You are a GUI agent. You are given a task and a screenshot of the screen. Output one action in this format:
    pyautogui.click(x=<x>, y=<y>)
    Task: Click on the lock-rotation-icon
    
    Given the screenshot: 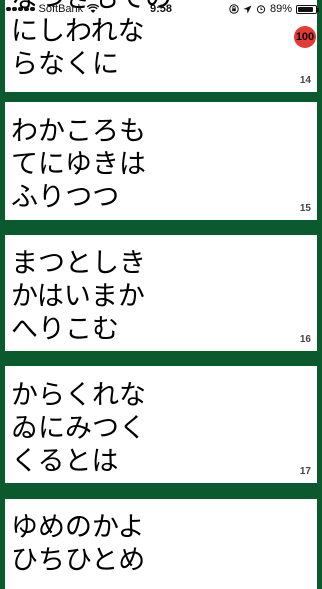 What is the action you would take?
    pyautogui.click(x=234, y=9)
    